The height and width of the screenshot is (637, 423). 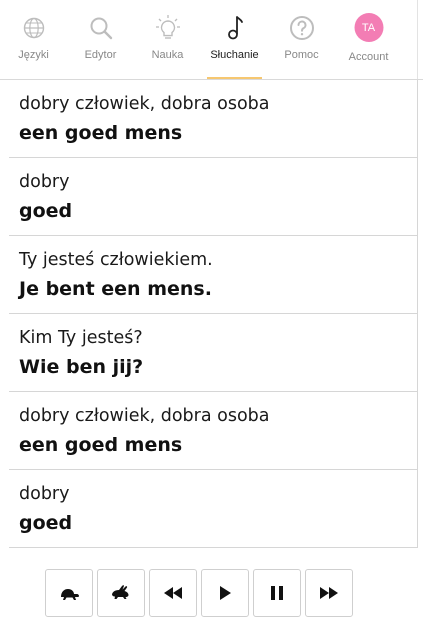 I want to click on pause-button, so click(x=277, y=593).